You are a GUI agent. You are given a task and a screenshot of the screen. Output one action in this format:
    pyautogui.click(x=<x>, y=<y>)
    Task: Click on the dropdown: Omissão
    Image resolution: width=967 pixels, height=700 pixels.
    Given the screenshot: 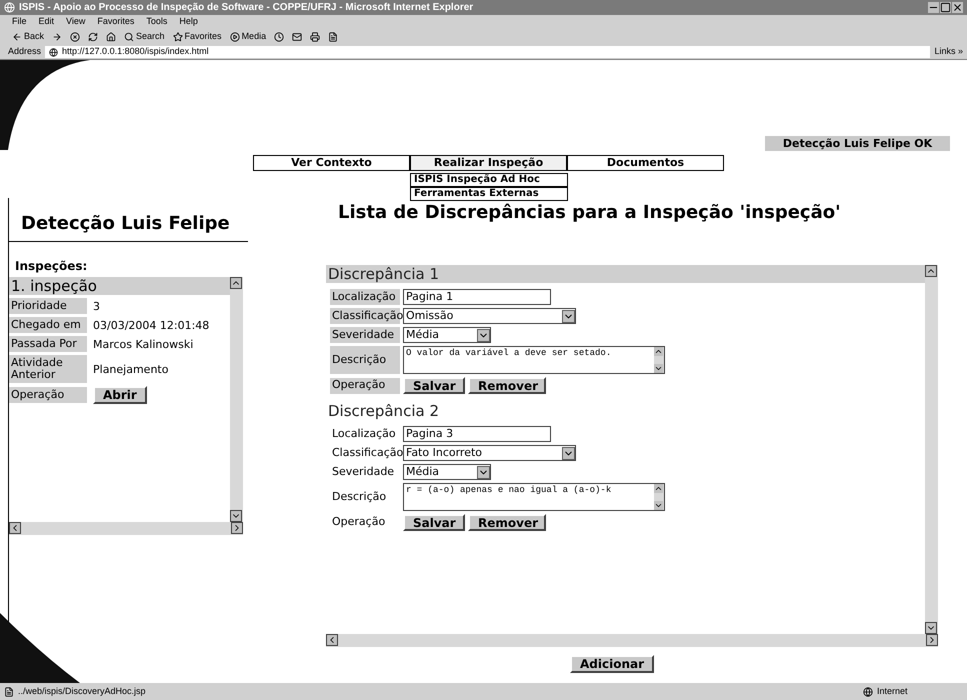 What is the action you would take?
    pyautogui.click(x=489, y=316)
    